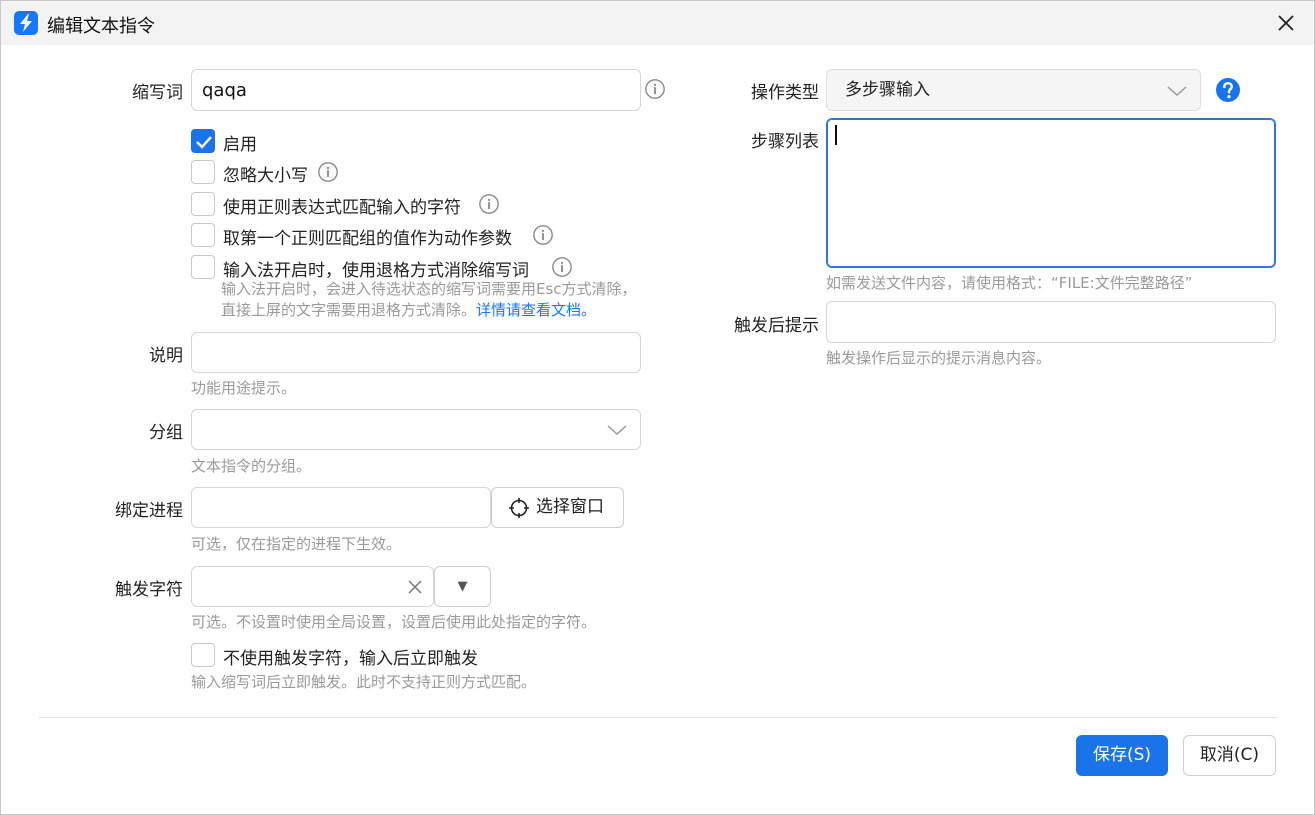 The height and width of the screenshot is (815, 1315). I want to click on ime-hint-line1: 输入法开启时，会进入待选状态的缩写词需要用Esc方式清除，, so click(429, 289).